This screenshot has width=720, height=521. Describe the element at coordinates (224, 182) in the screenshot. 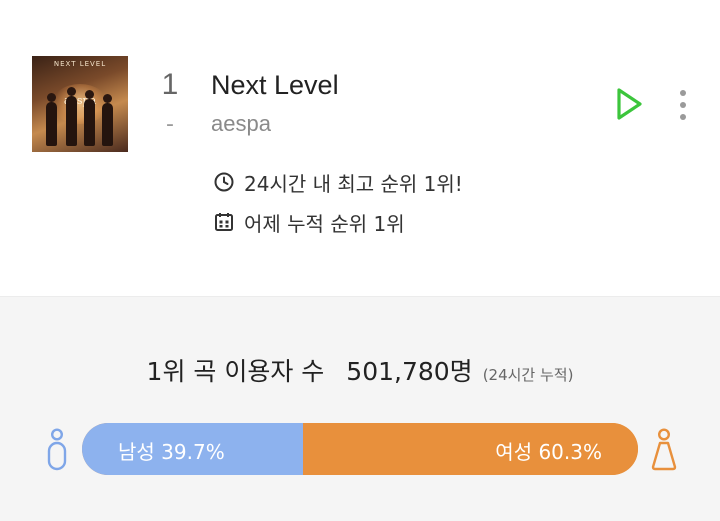

I see `clock-icon` at that location.